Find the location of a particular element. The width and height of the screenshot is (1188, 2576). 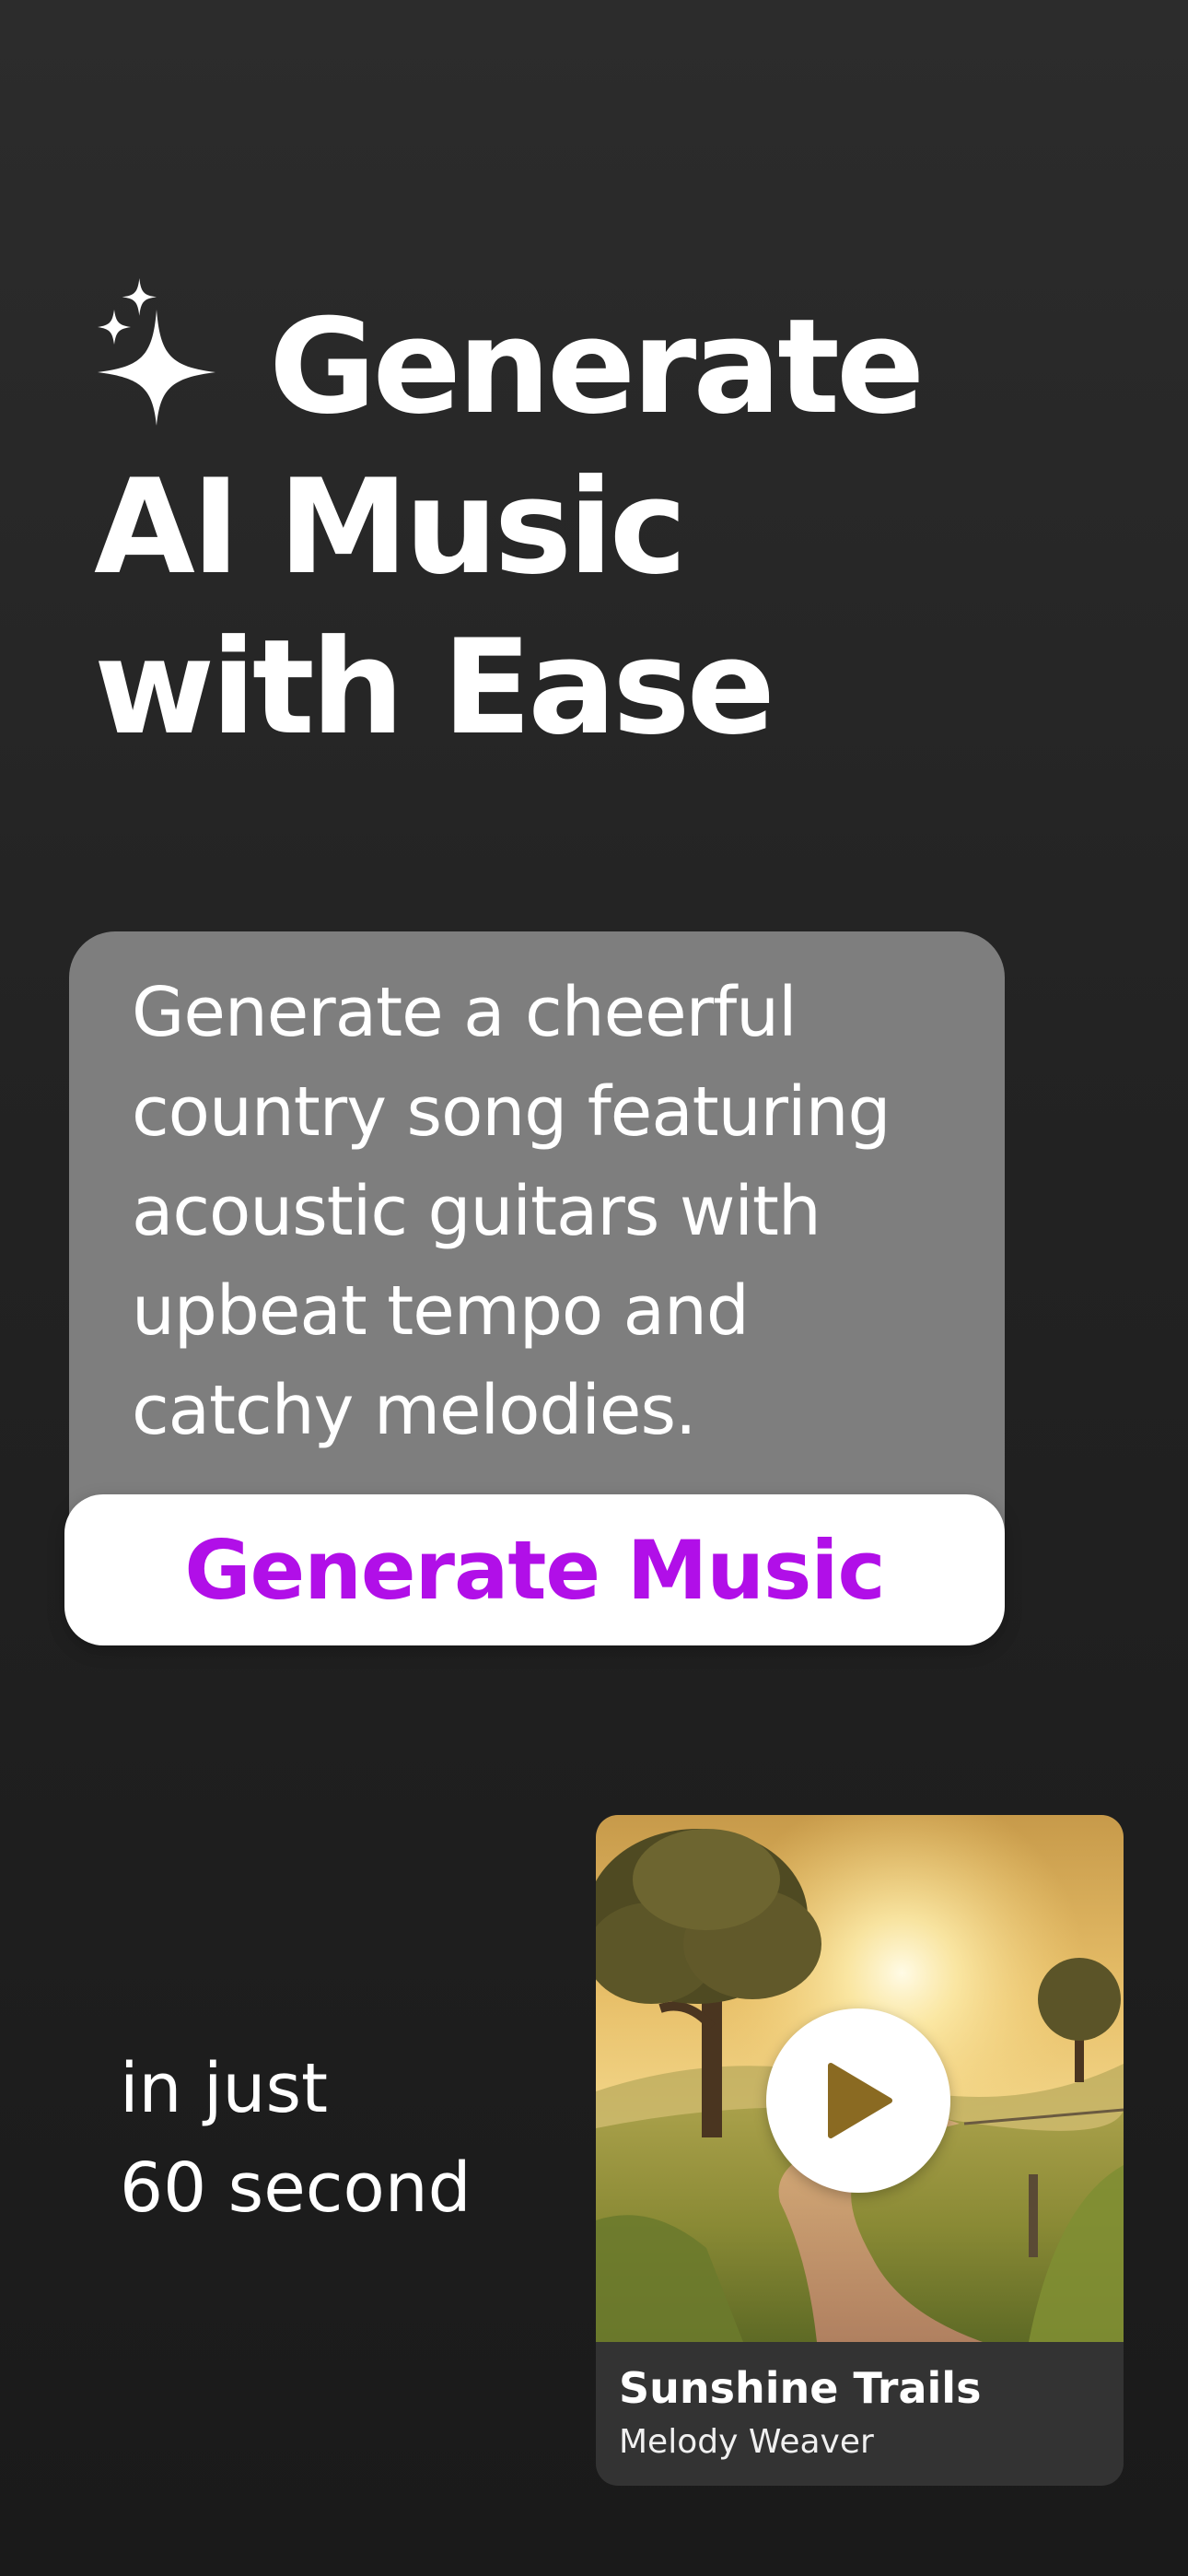

generate-music-label: Generate Music is located at coordinates (534, 1570).